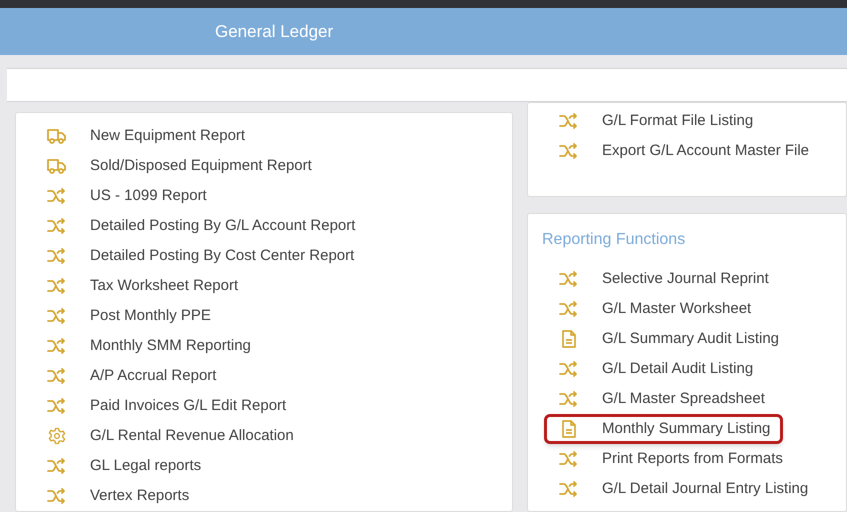  What do you see at coordinates (683, 151) in the screenshot?
I see `report-link: Export G/L Account Master File` at bounding box center [683, 151].